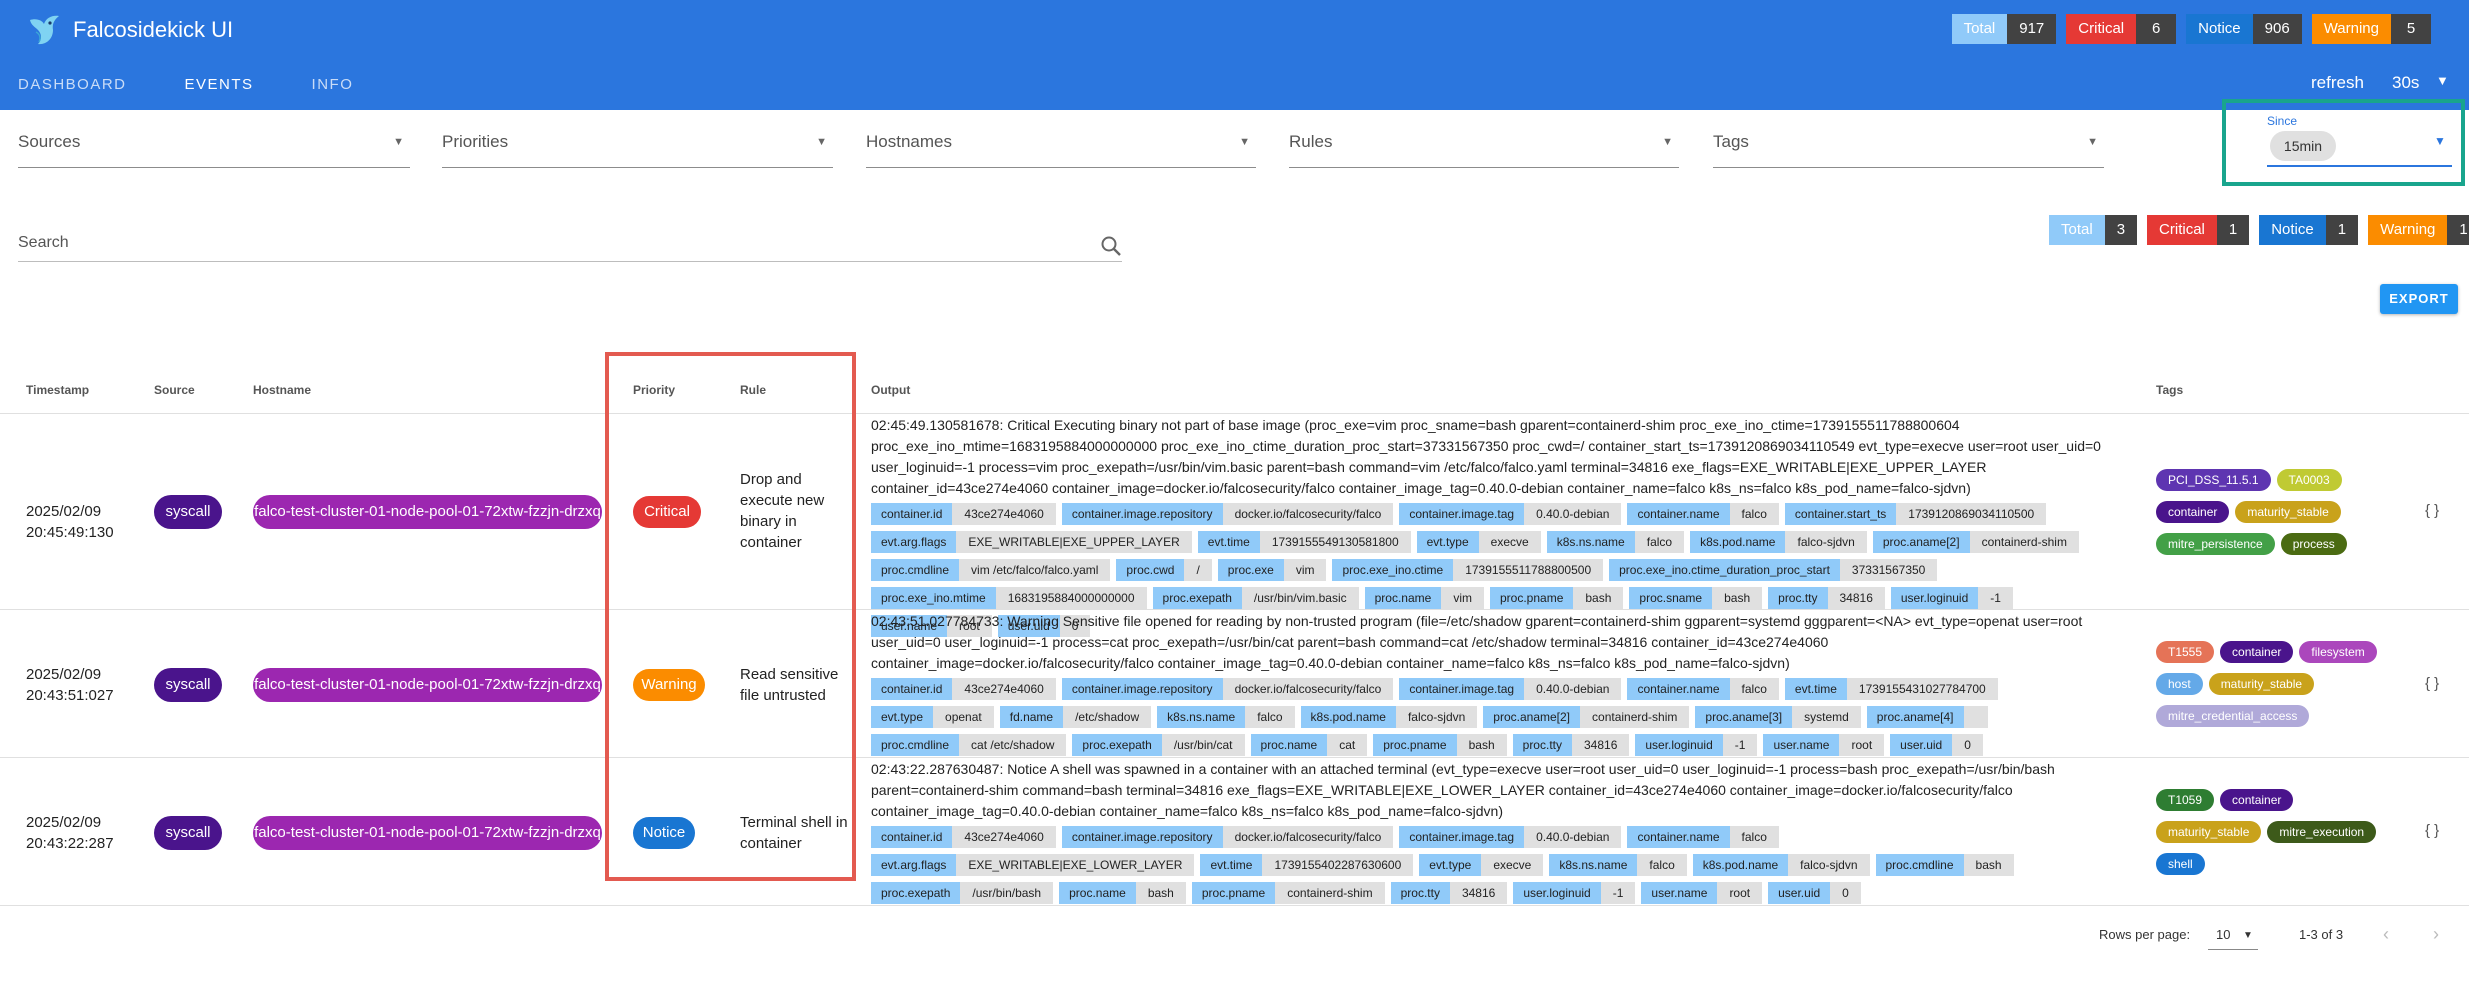  Describe the element at coordinates (2405, 83) in the screenshot. I see `refresh-select: 30s` at that location.